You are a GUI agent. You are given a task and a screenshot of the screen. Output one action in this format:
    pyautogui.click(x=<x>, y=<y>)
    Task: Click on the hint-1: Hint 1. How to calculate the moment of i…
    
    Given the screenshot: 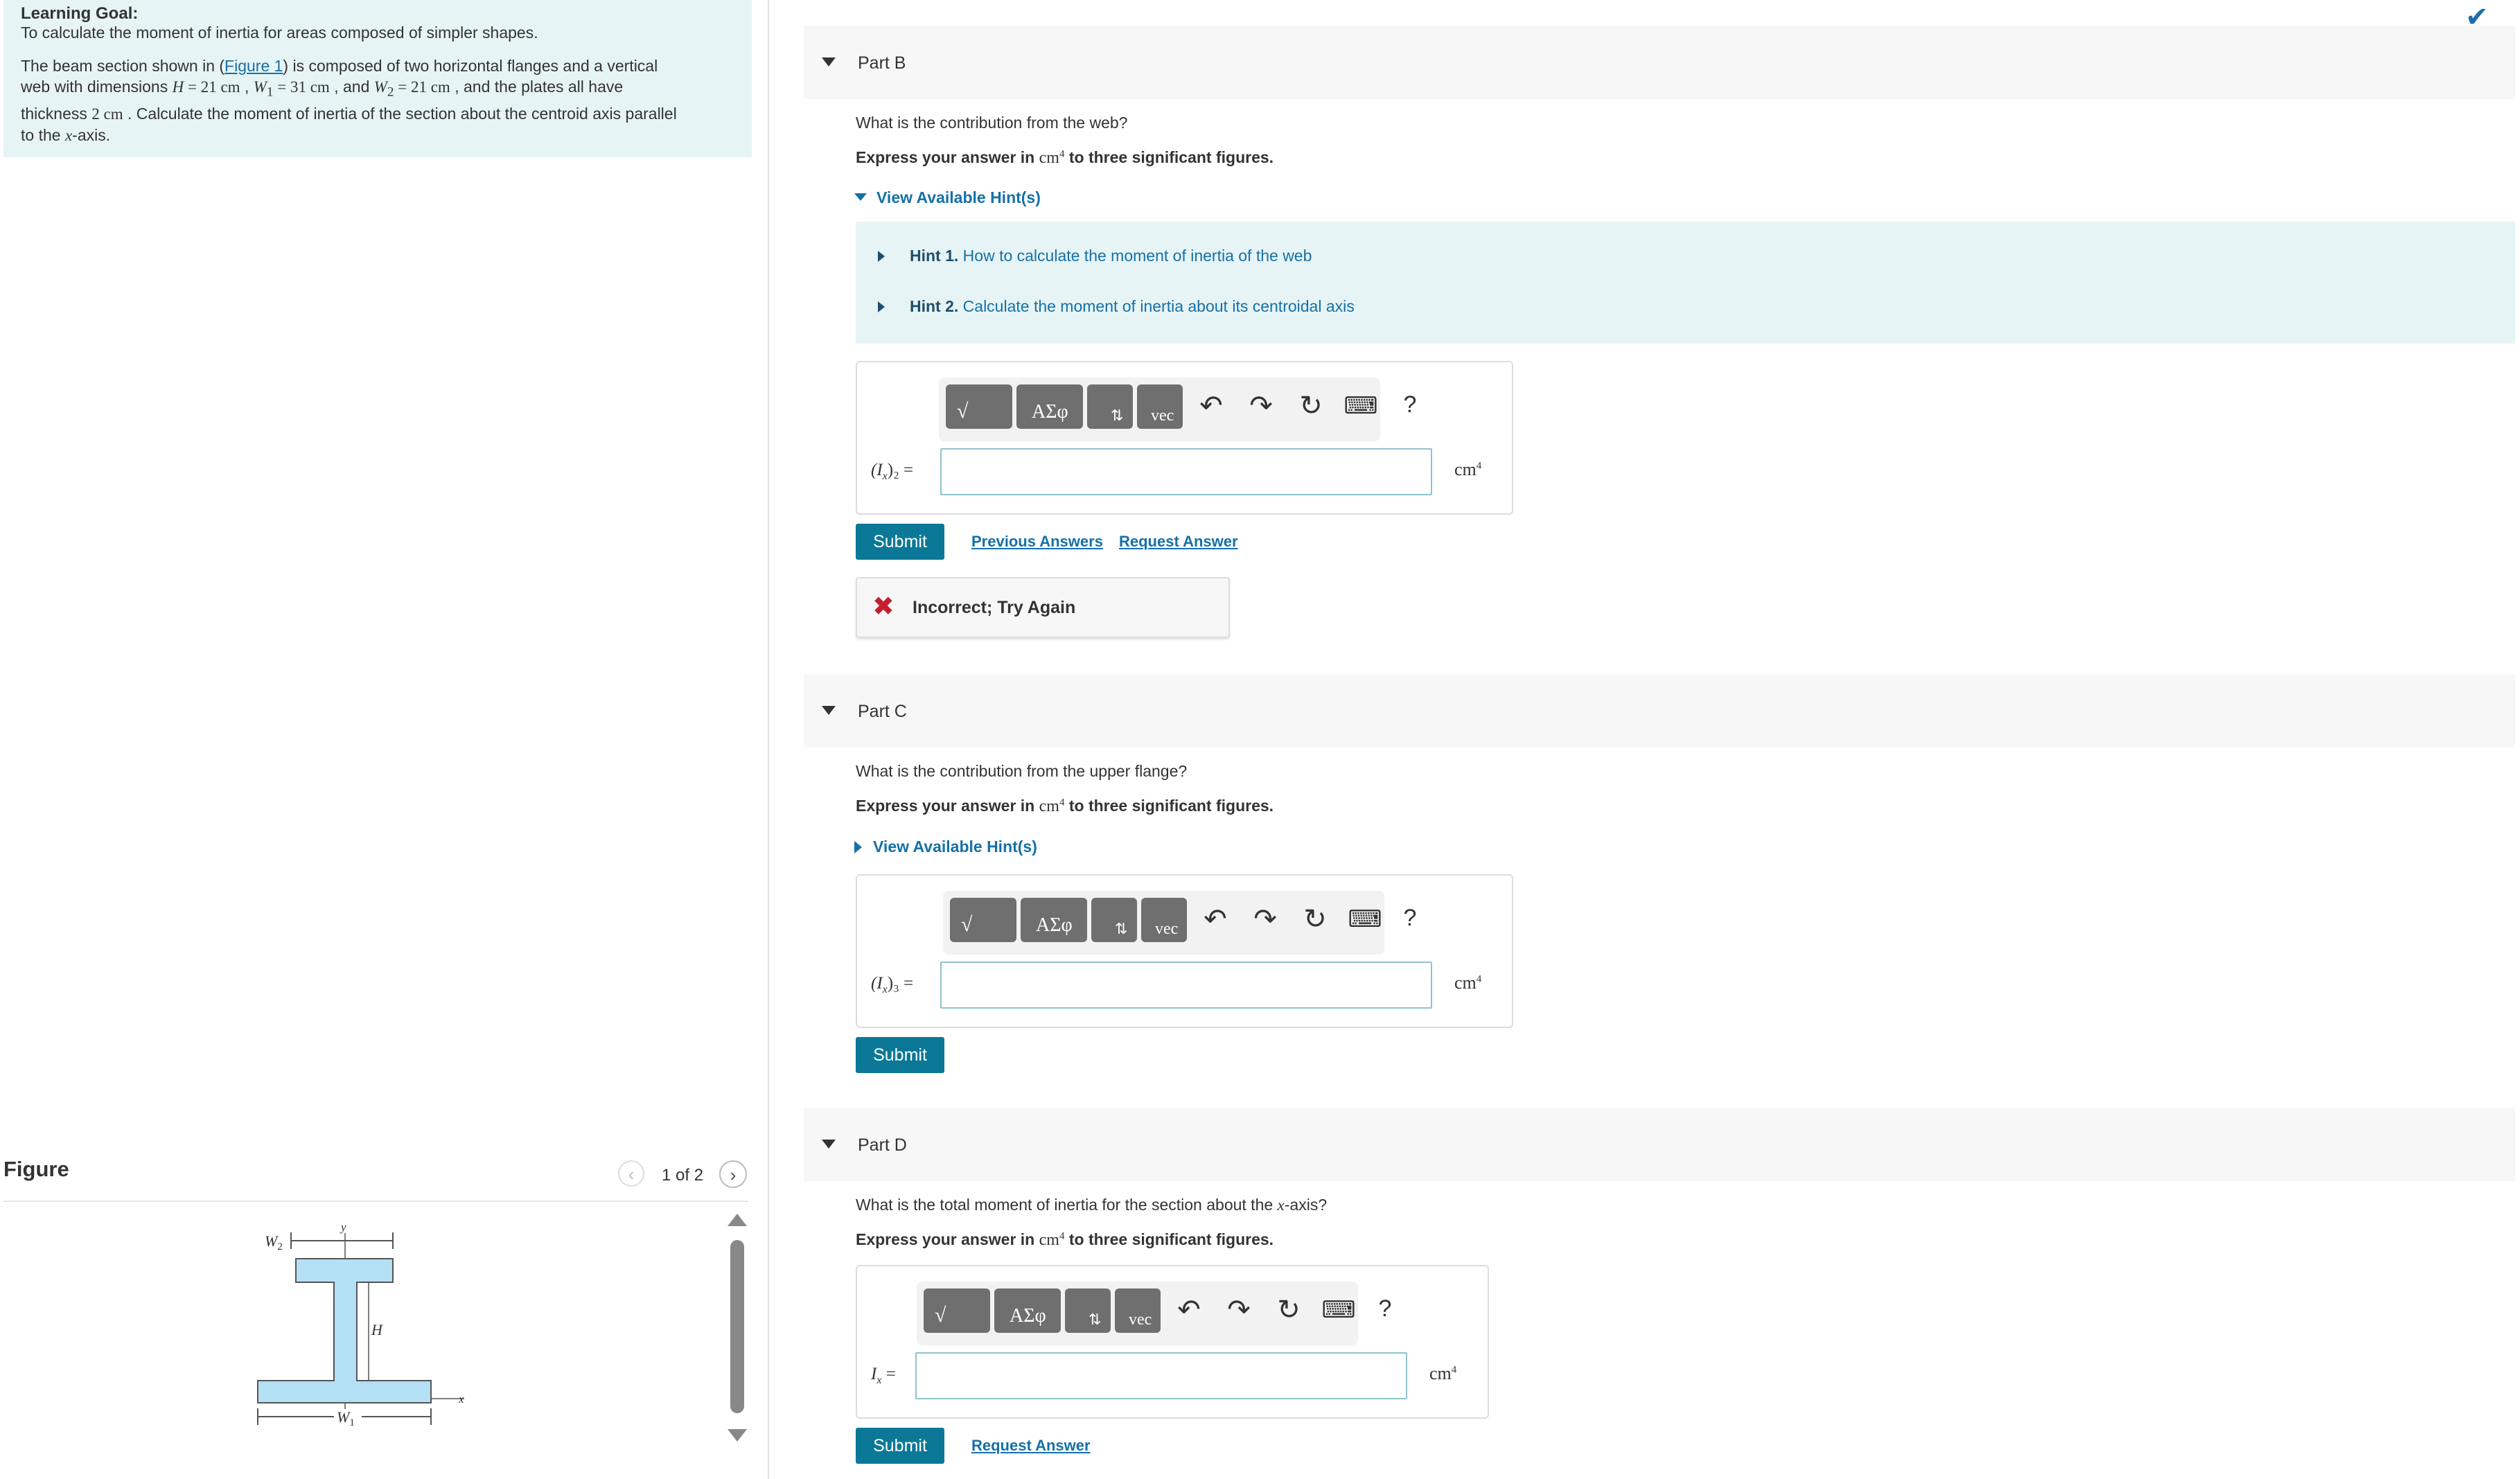 What is the action you would take?
    pyautogui.click(x=1095, y=256)
    